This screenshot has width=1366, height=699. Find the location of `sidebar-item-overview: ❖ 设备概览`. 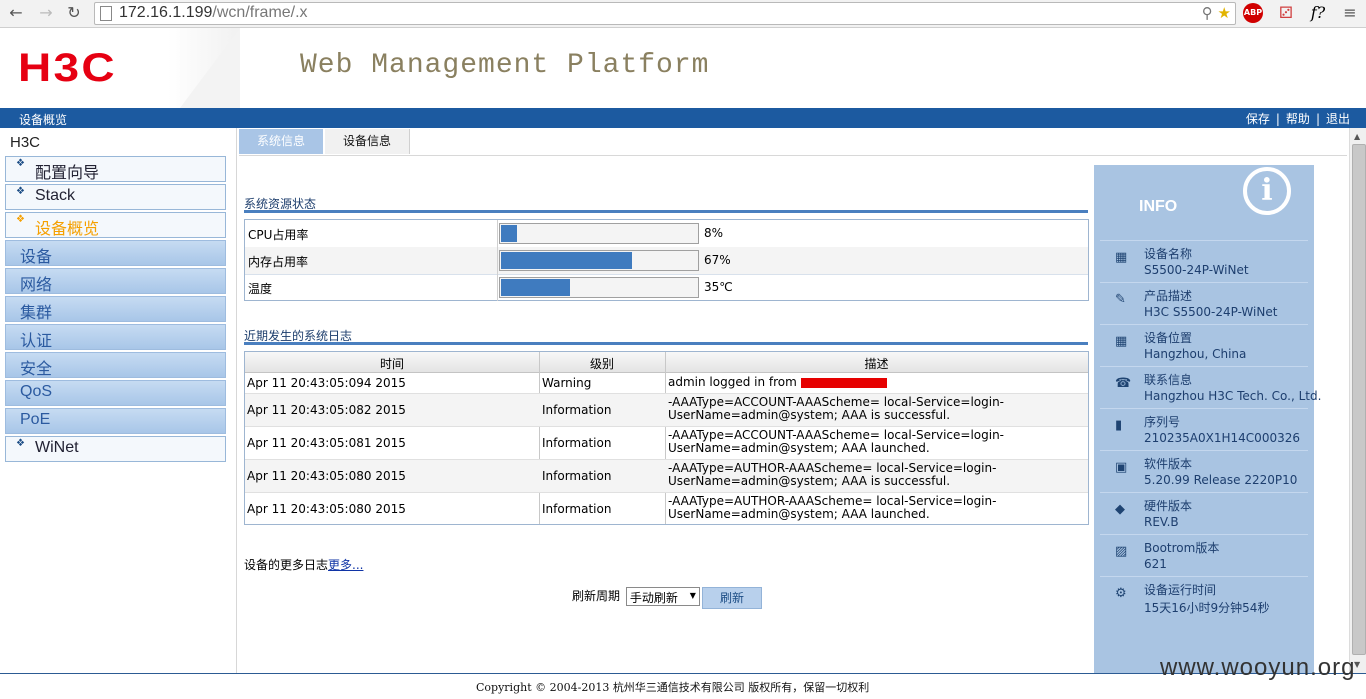

sidebar-item-overview: ❖ 设备概览 is located at coordinates (115, 225).